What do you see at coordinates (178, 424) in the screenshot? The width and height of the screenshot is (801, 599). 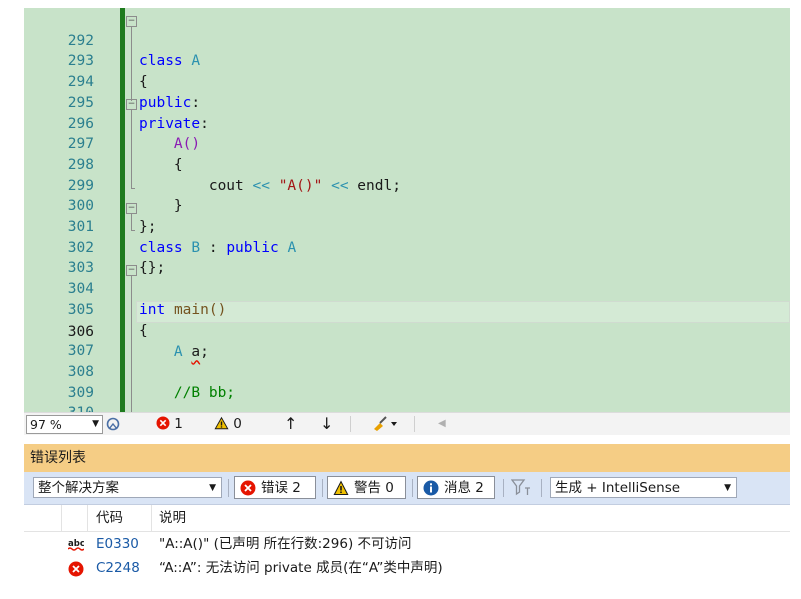 I see `error-count: 1` at bounding box center [178, 424].